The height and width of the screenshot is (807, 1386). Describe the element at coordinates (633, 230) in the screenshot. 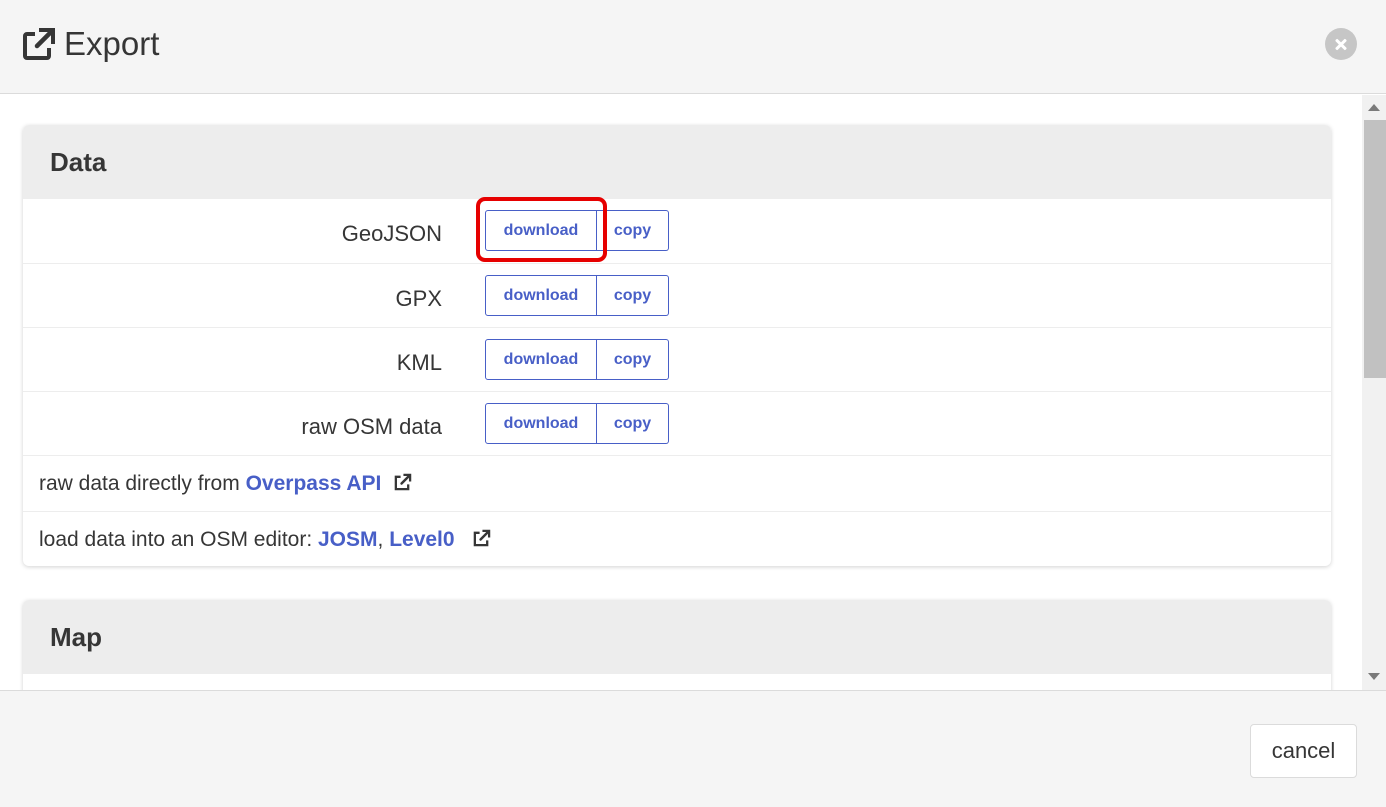

I see `geojson-copy-button: copy` at that location.